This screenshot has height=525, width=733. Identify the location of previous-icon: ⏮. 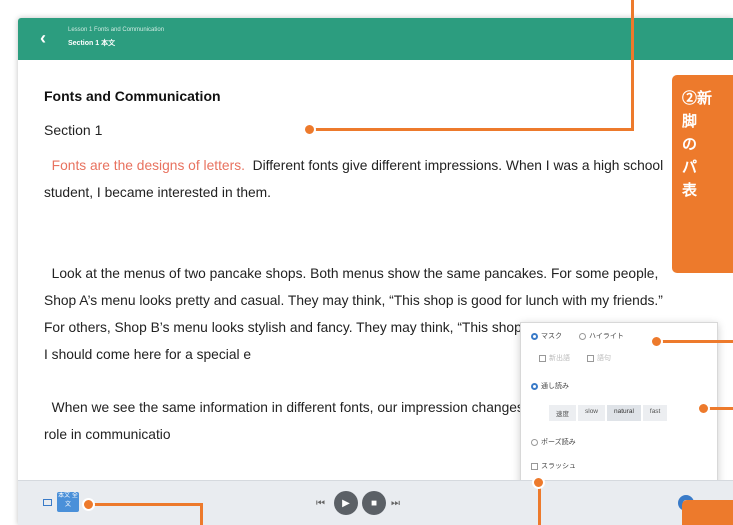
(320, 503).